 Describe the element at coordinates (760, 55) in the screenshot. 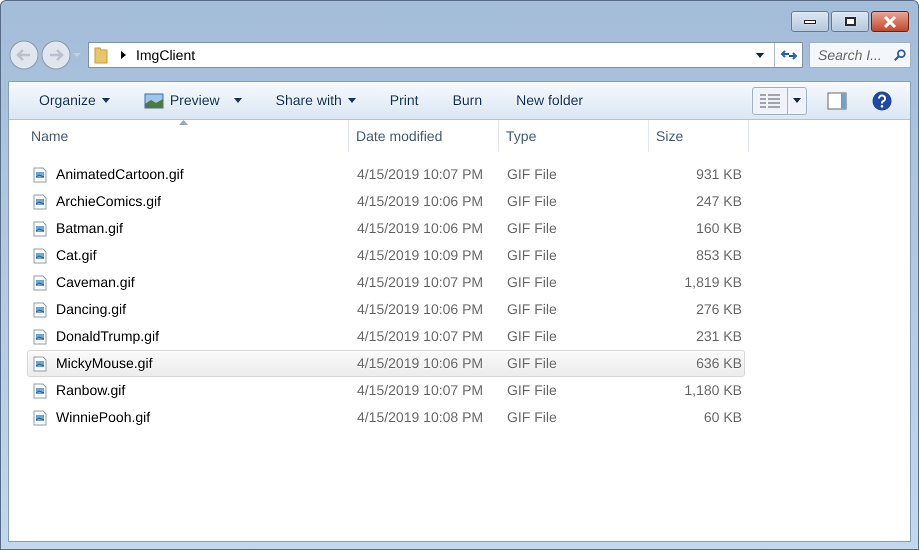

I see `dropdown-icon` at that location.